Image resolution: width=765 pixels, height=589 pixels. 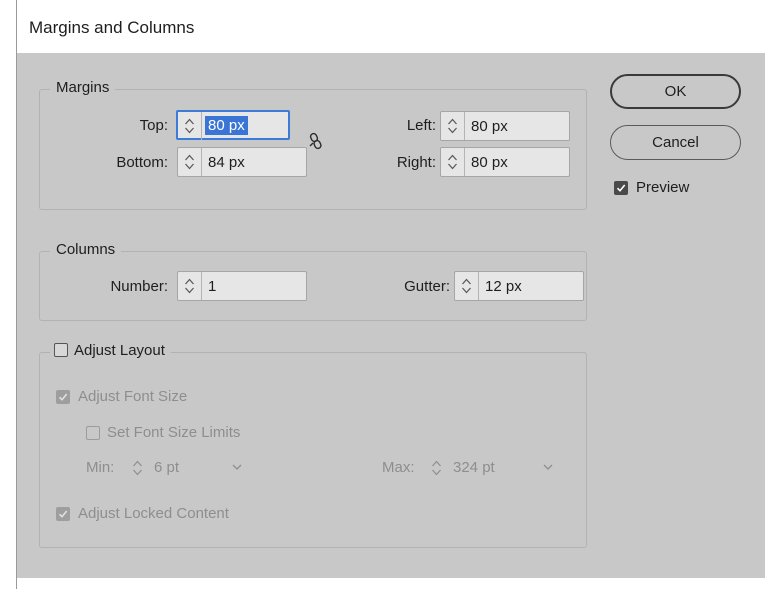 I want to click on number-stepper-icon, so click(x=190, y=286).